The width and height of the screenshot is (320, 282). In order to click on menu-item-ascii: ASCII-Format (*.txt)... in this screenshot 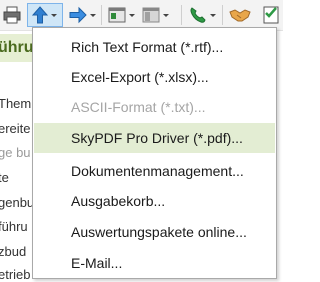, I will do `click(154, 107)`.